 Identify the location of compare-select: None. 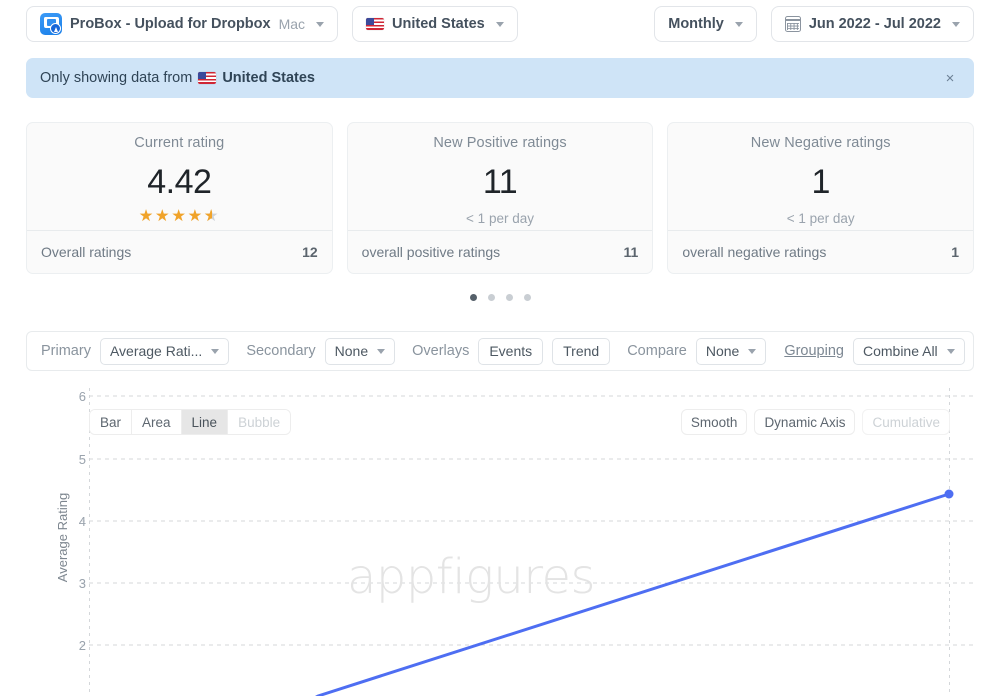
(731, 351).